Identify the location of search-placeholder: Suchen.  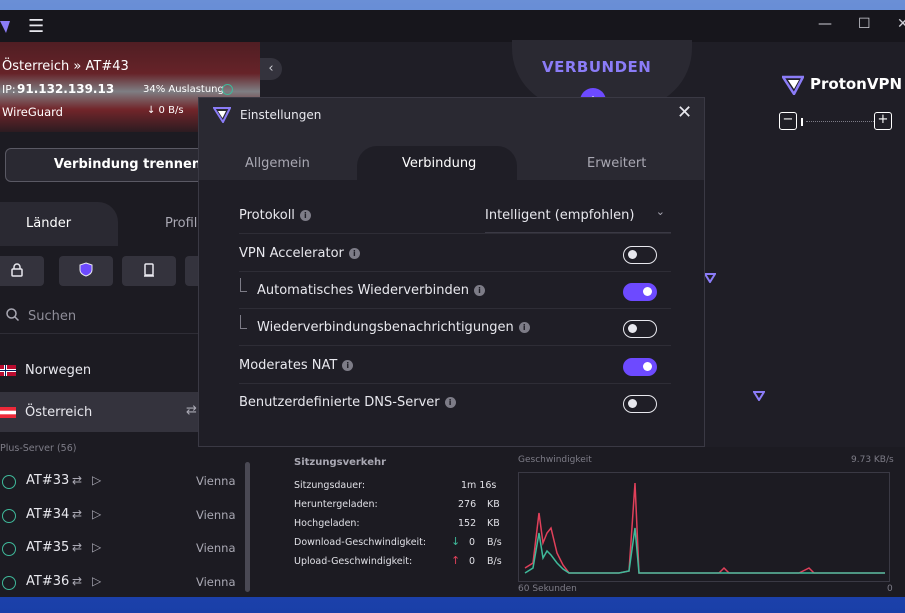
(52, 316).